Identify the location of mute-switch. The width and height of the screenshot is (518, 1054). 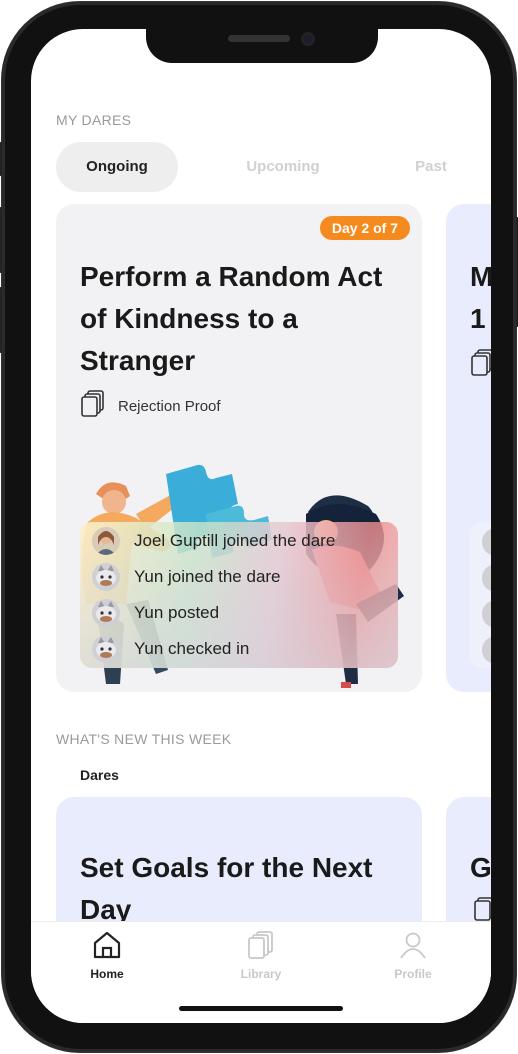
(1, 159).